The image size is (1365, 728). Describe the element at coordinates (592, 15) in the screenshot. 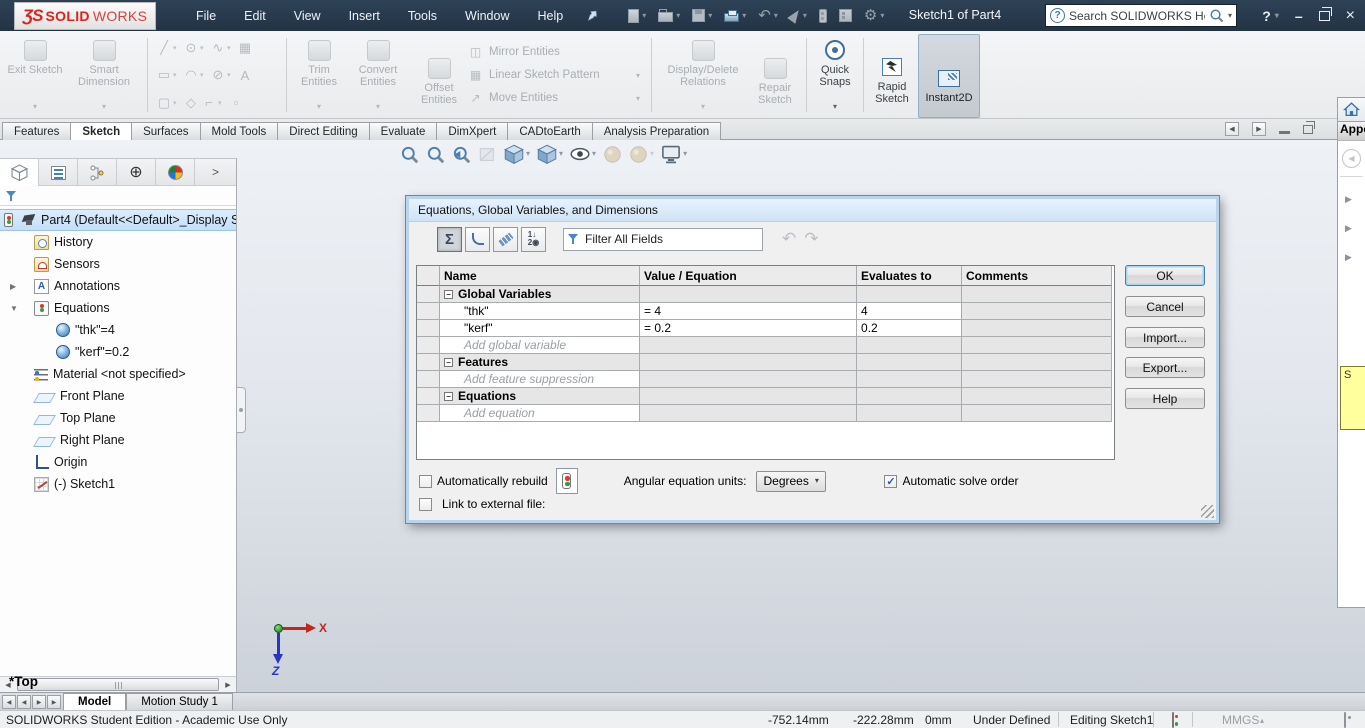

I see `pin-menu-icon` at that location.